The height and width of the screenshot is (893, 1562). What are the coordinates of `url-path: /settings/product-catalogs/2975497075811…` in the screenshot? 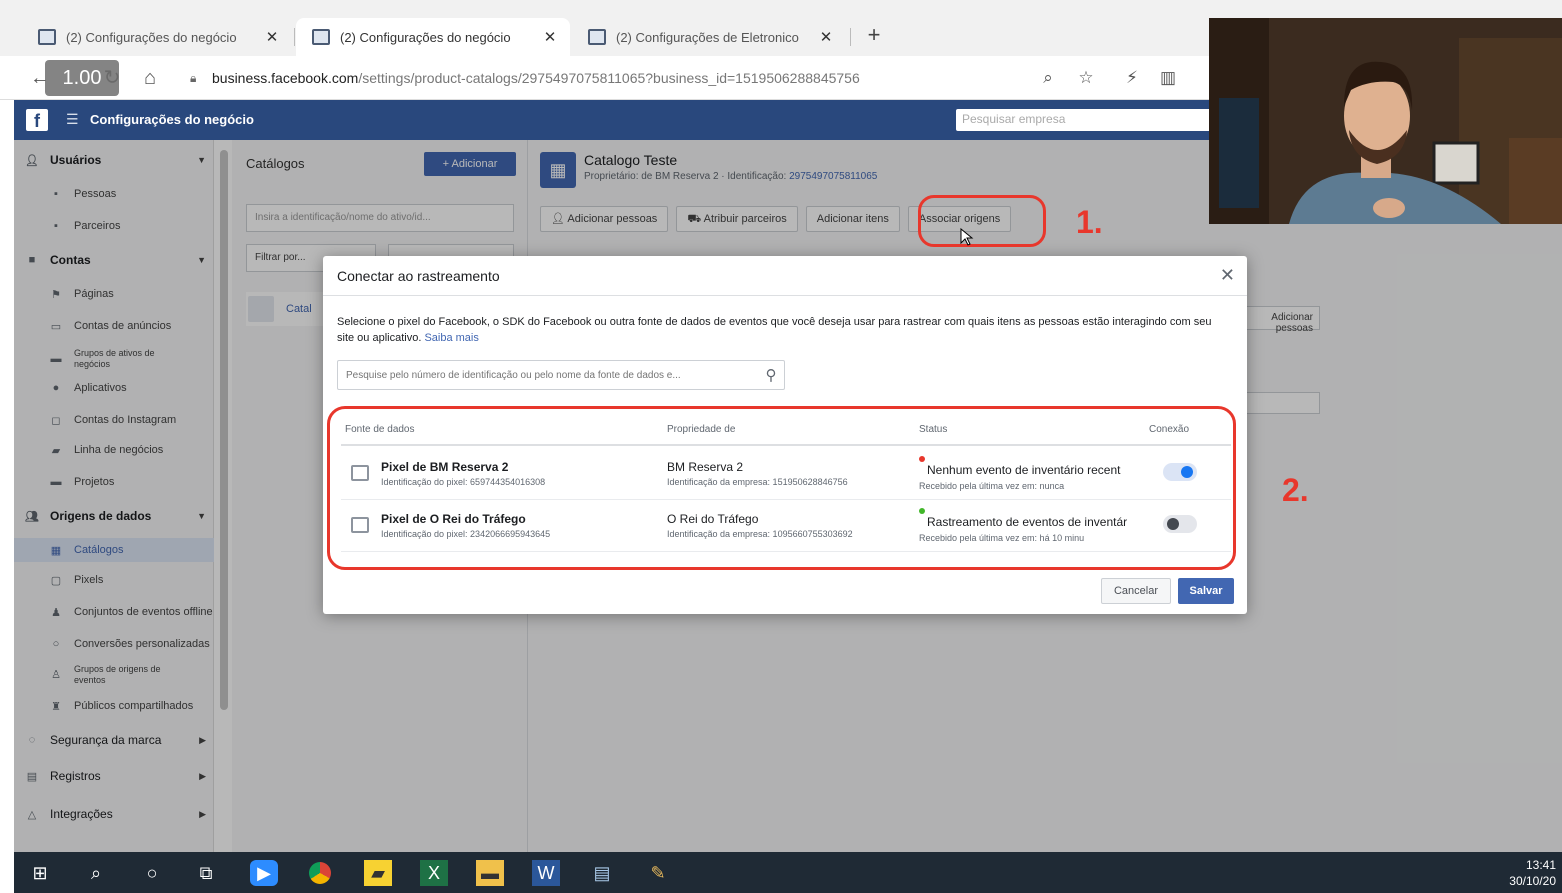 It's located at (609, 78).